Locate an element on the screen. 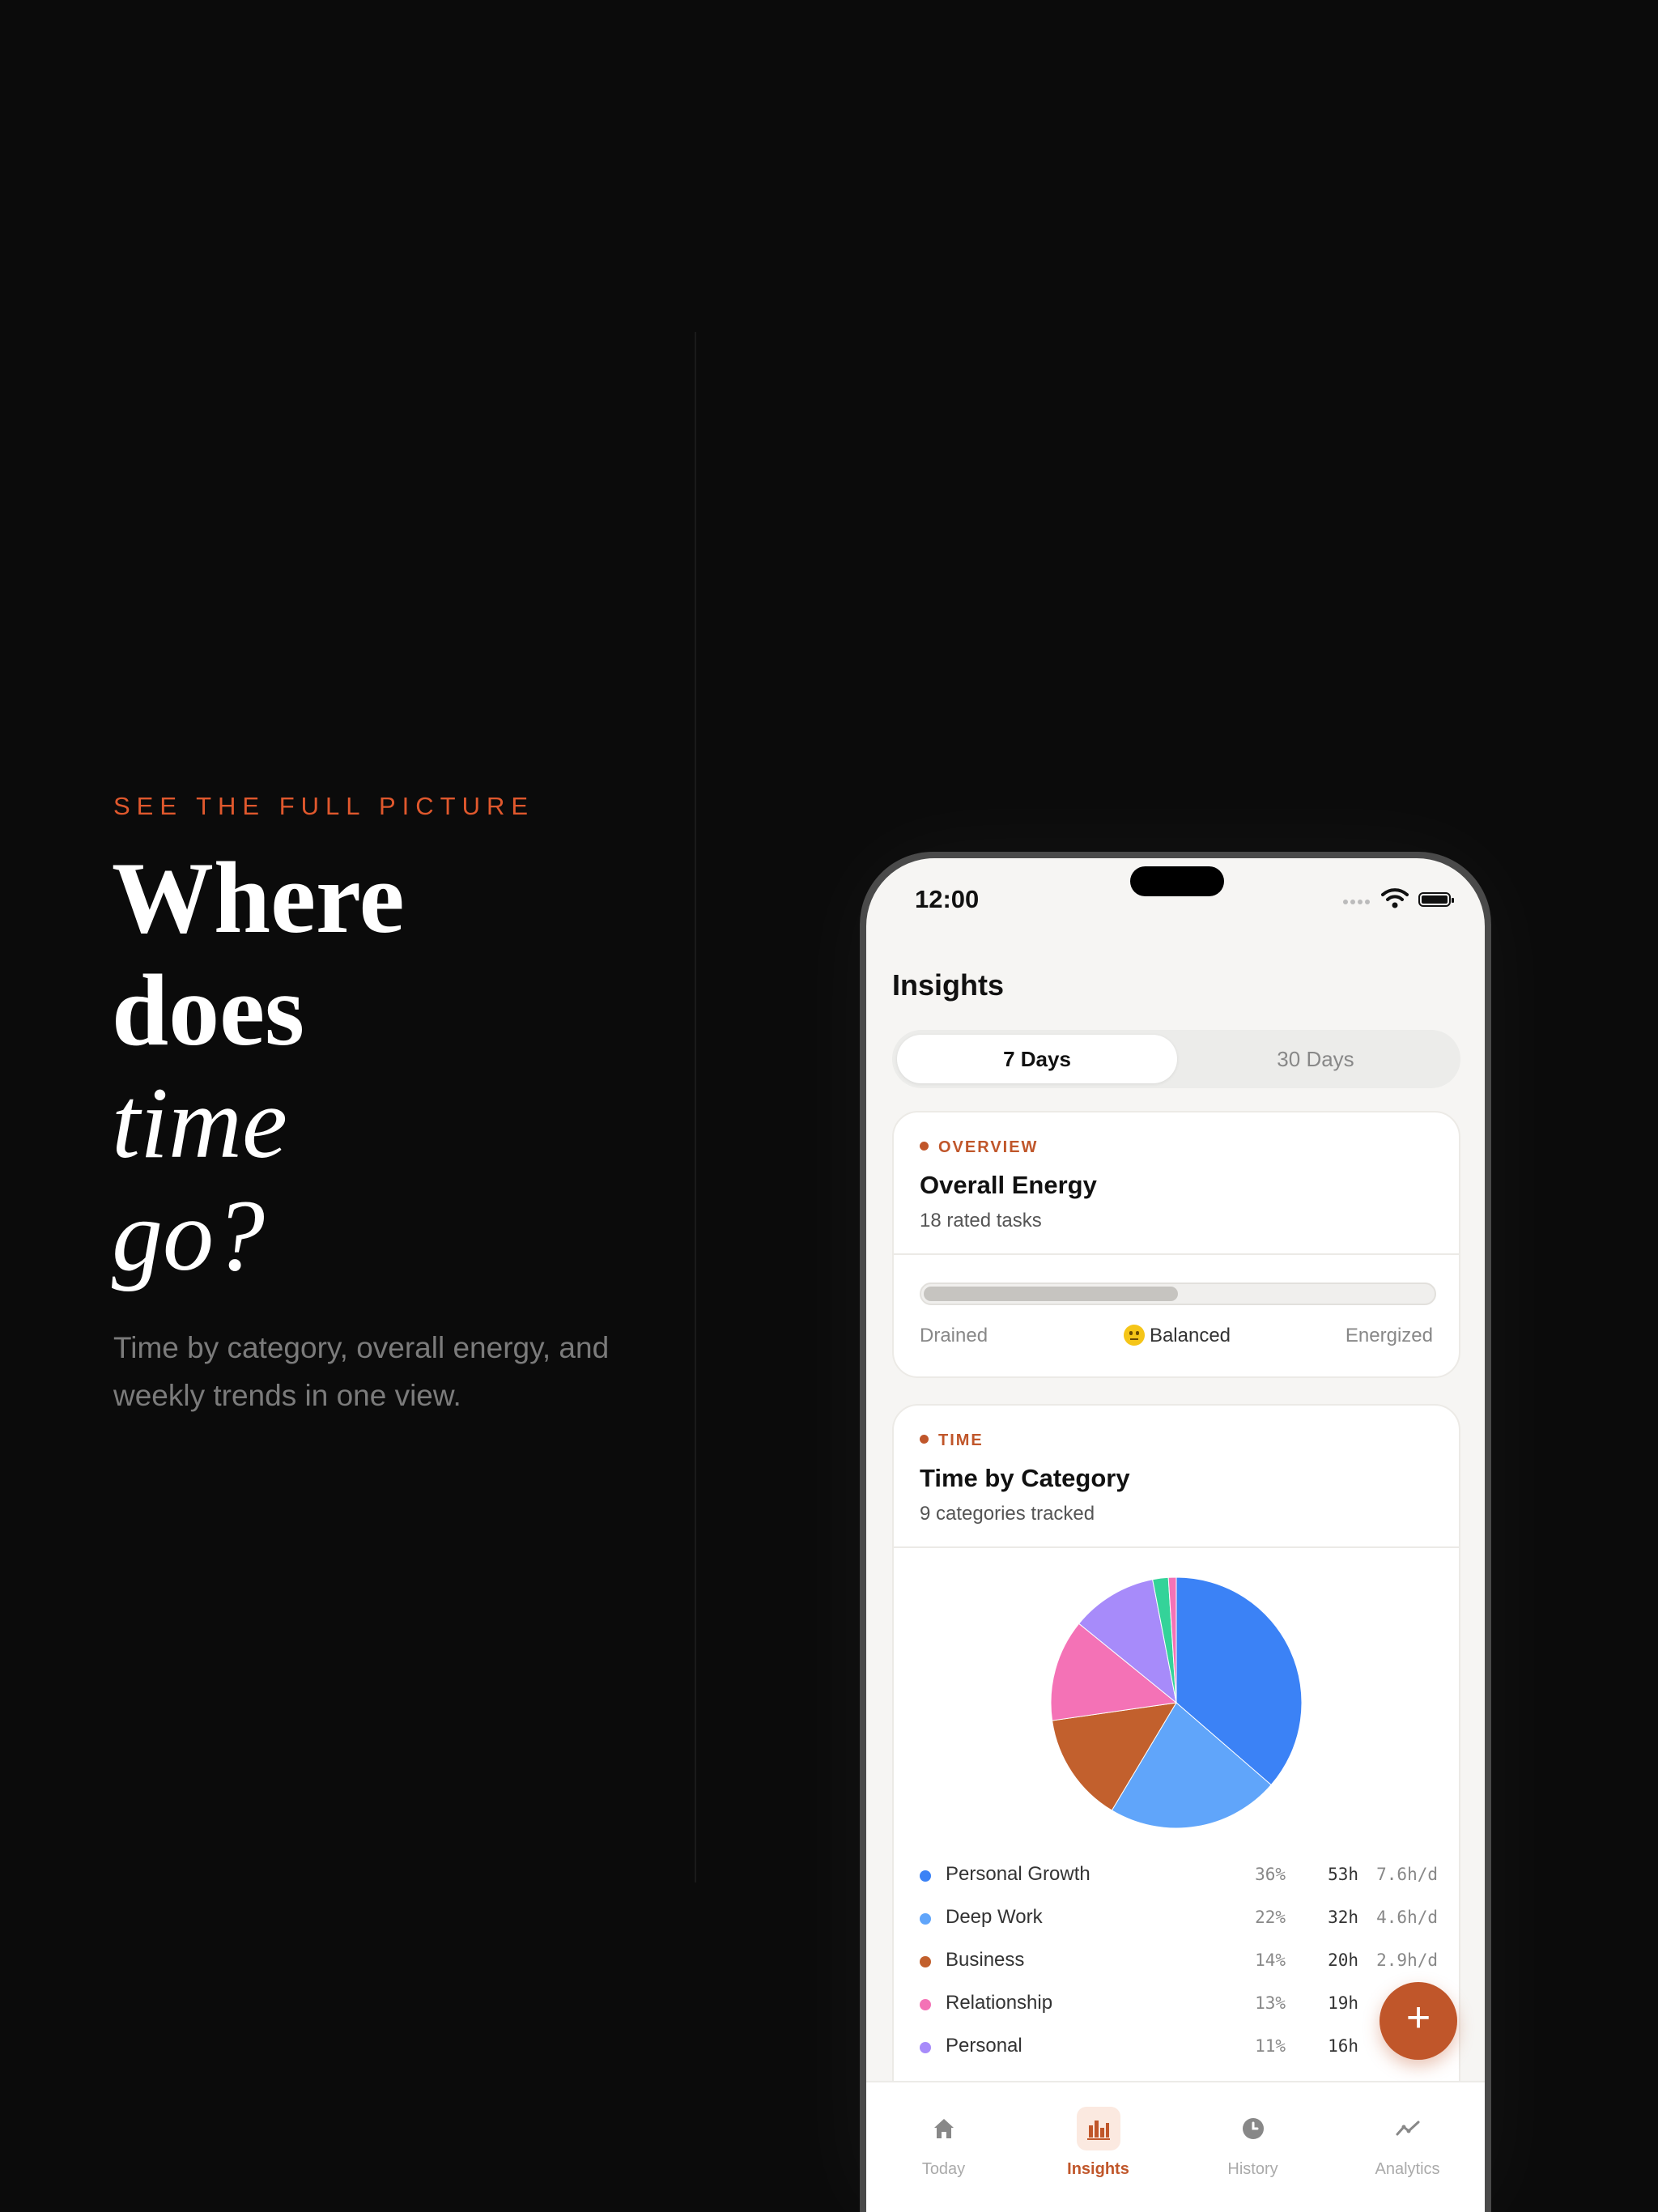  energy-meter is located at coordinates (1178, 1294).